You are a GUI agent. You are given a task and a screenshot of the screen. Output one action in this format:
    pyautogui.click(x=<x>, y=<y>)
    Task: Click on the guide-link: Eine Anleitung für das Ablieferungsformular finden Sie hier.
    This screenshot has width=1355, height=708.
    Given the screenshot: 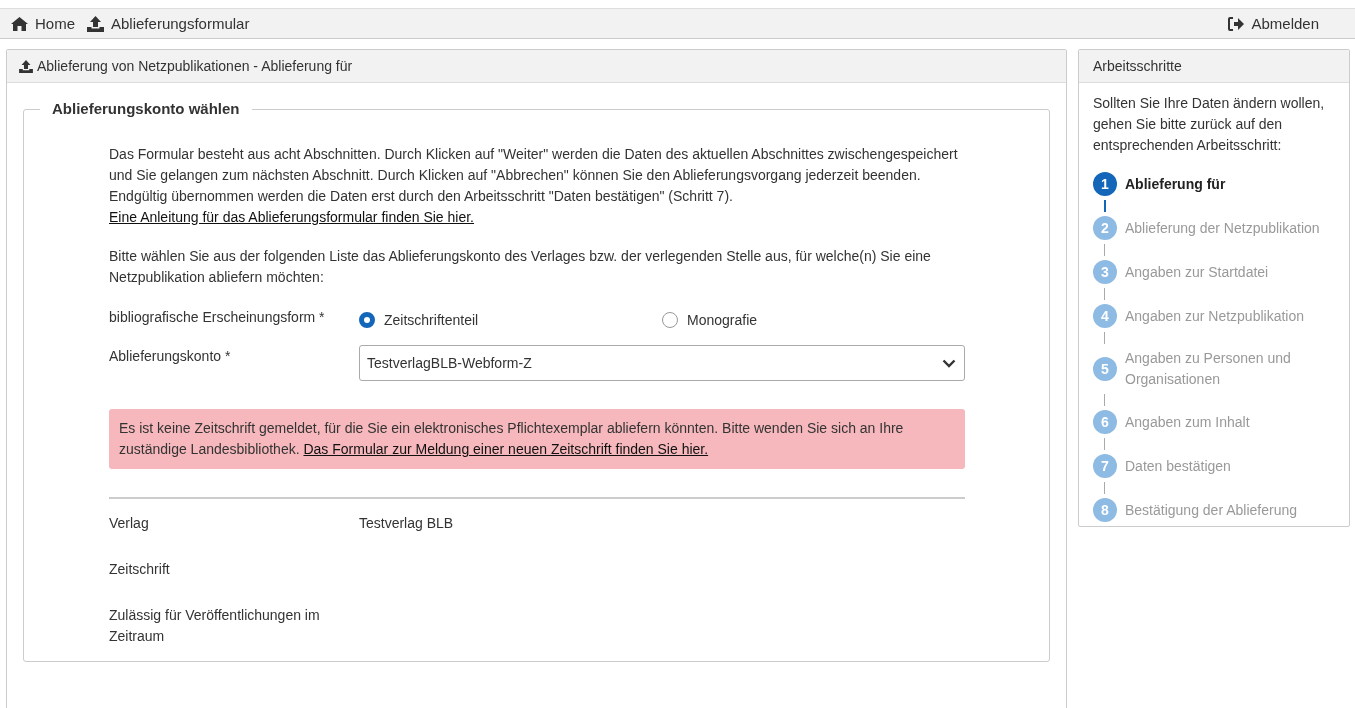 What is the action you would take?
    pyautogui.click(x=291, y=217)
    